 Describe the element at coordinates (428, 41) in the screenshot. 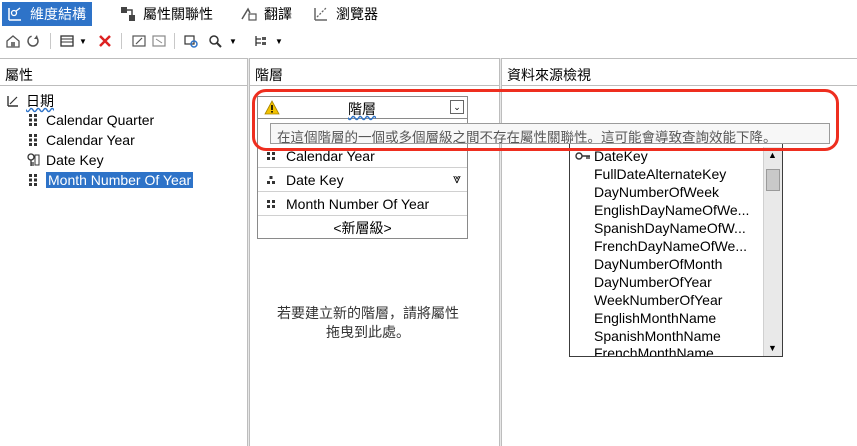

I see `designer-toolbar: ▼ ▼ ▼` at that location.